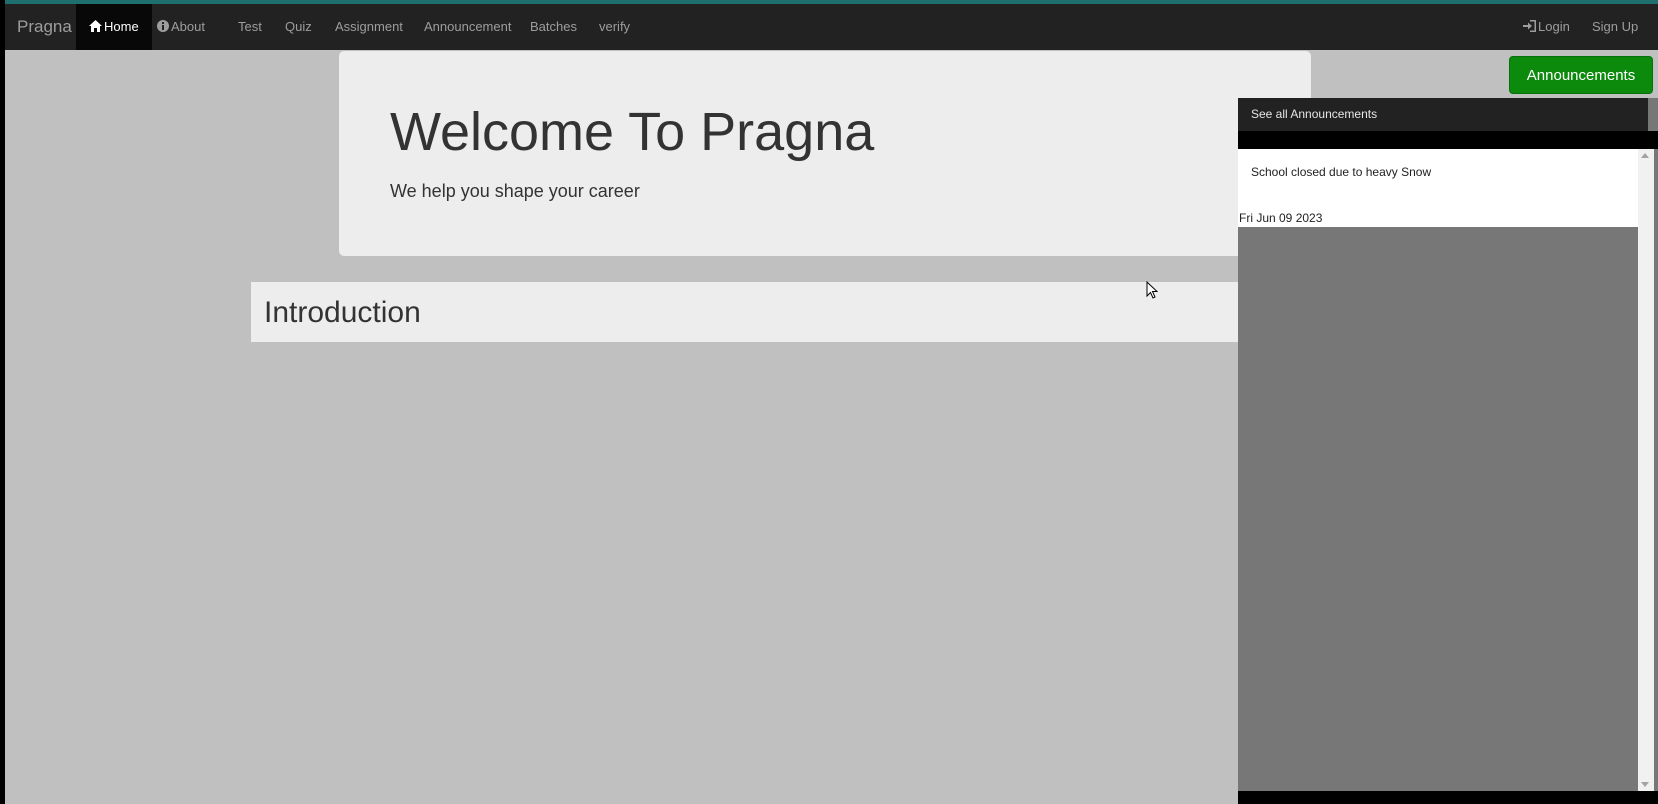 This screenshot has width=1658, height=804. Describe the element at coordinates (250, 27) in the screenshot. I see `nav-test: Test` at that location.